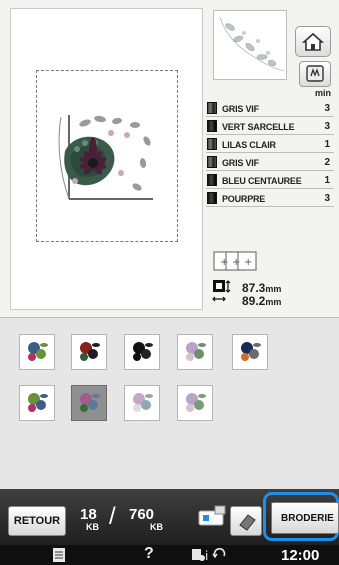  Describe the element at coordinates (323, 93) in the screenshot. I see `time-unit-label: min` at that location.